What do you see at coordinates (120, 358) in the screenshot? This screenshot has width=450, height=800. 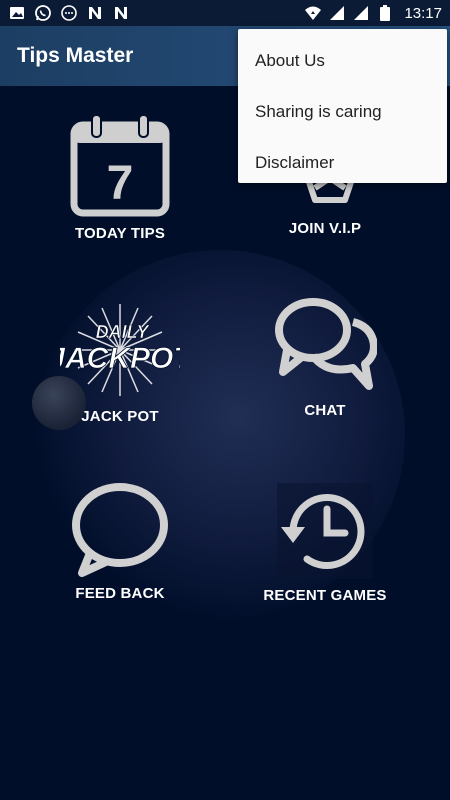 I see `jackpot-logo-bottom: JACKPOT` at bounding box center [120, 358].